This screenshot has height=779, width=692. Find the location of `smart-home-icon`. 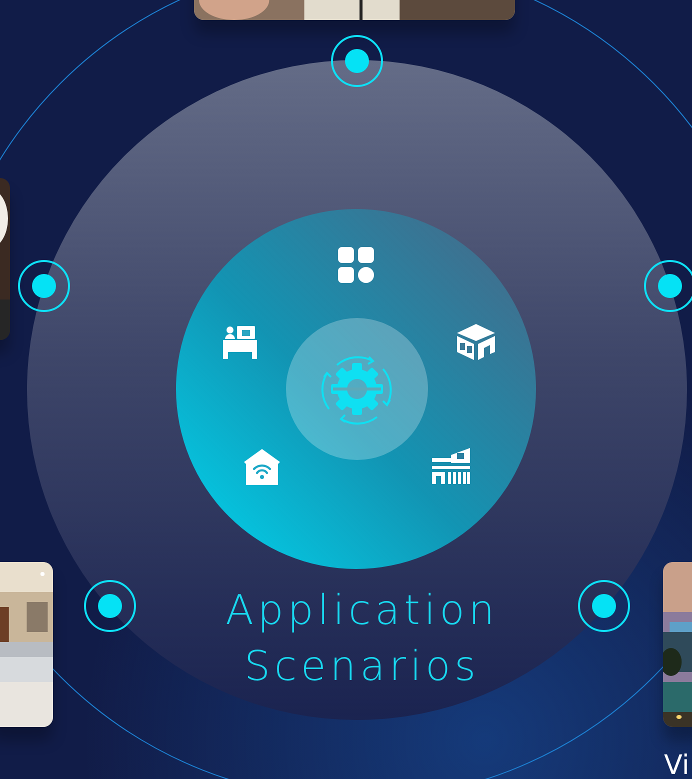

smart-home-icon is located at coordinates (262, 467).